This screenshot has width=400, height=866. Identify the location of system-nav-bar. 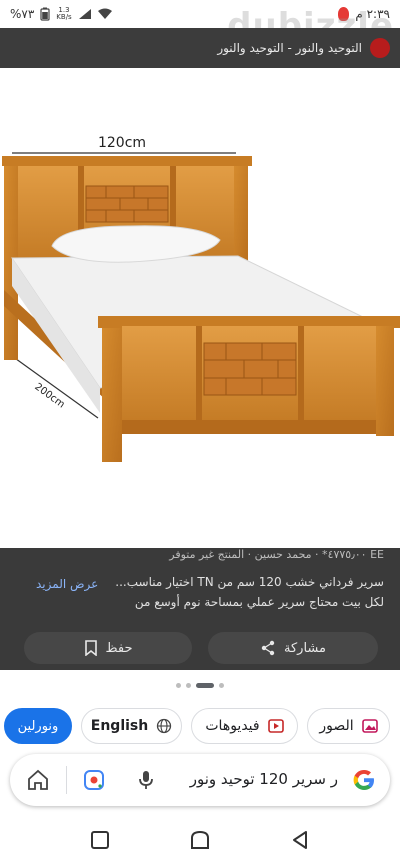
(200, 841).